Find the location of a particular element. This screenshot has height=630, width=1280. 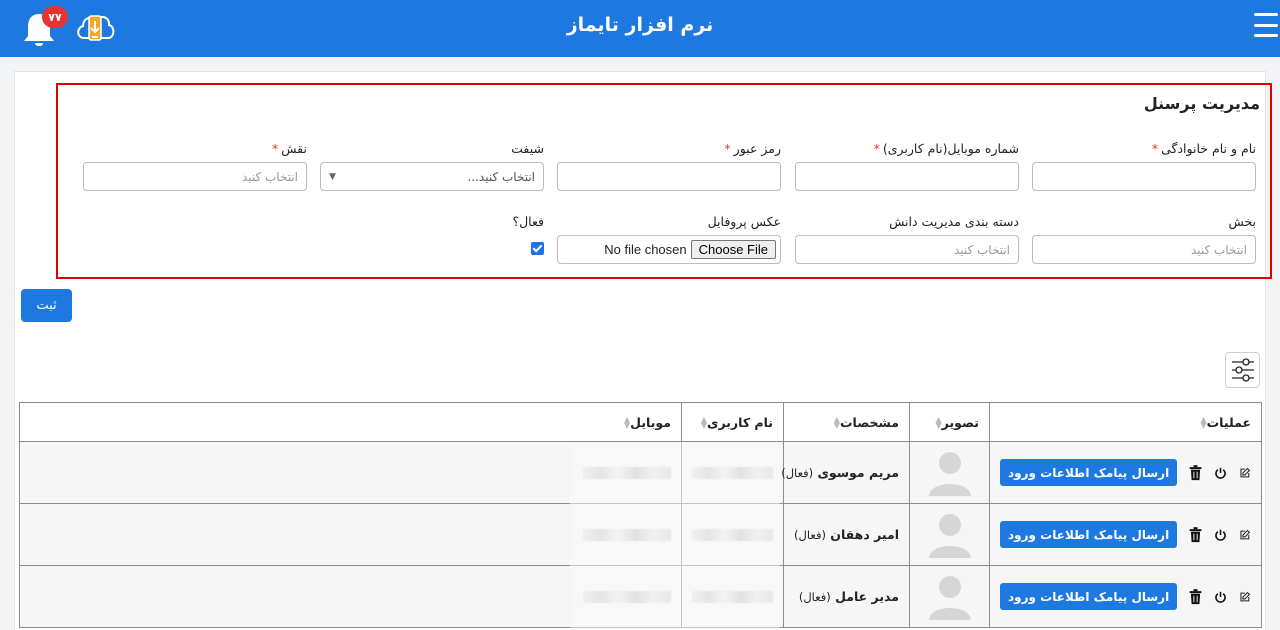

app-title: نرم افزار تایماز is located at coordinates (640, 25).